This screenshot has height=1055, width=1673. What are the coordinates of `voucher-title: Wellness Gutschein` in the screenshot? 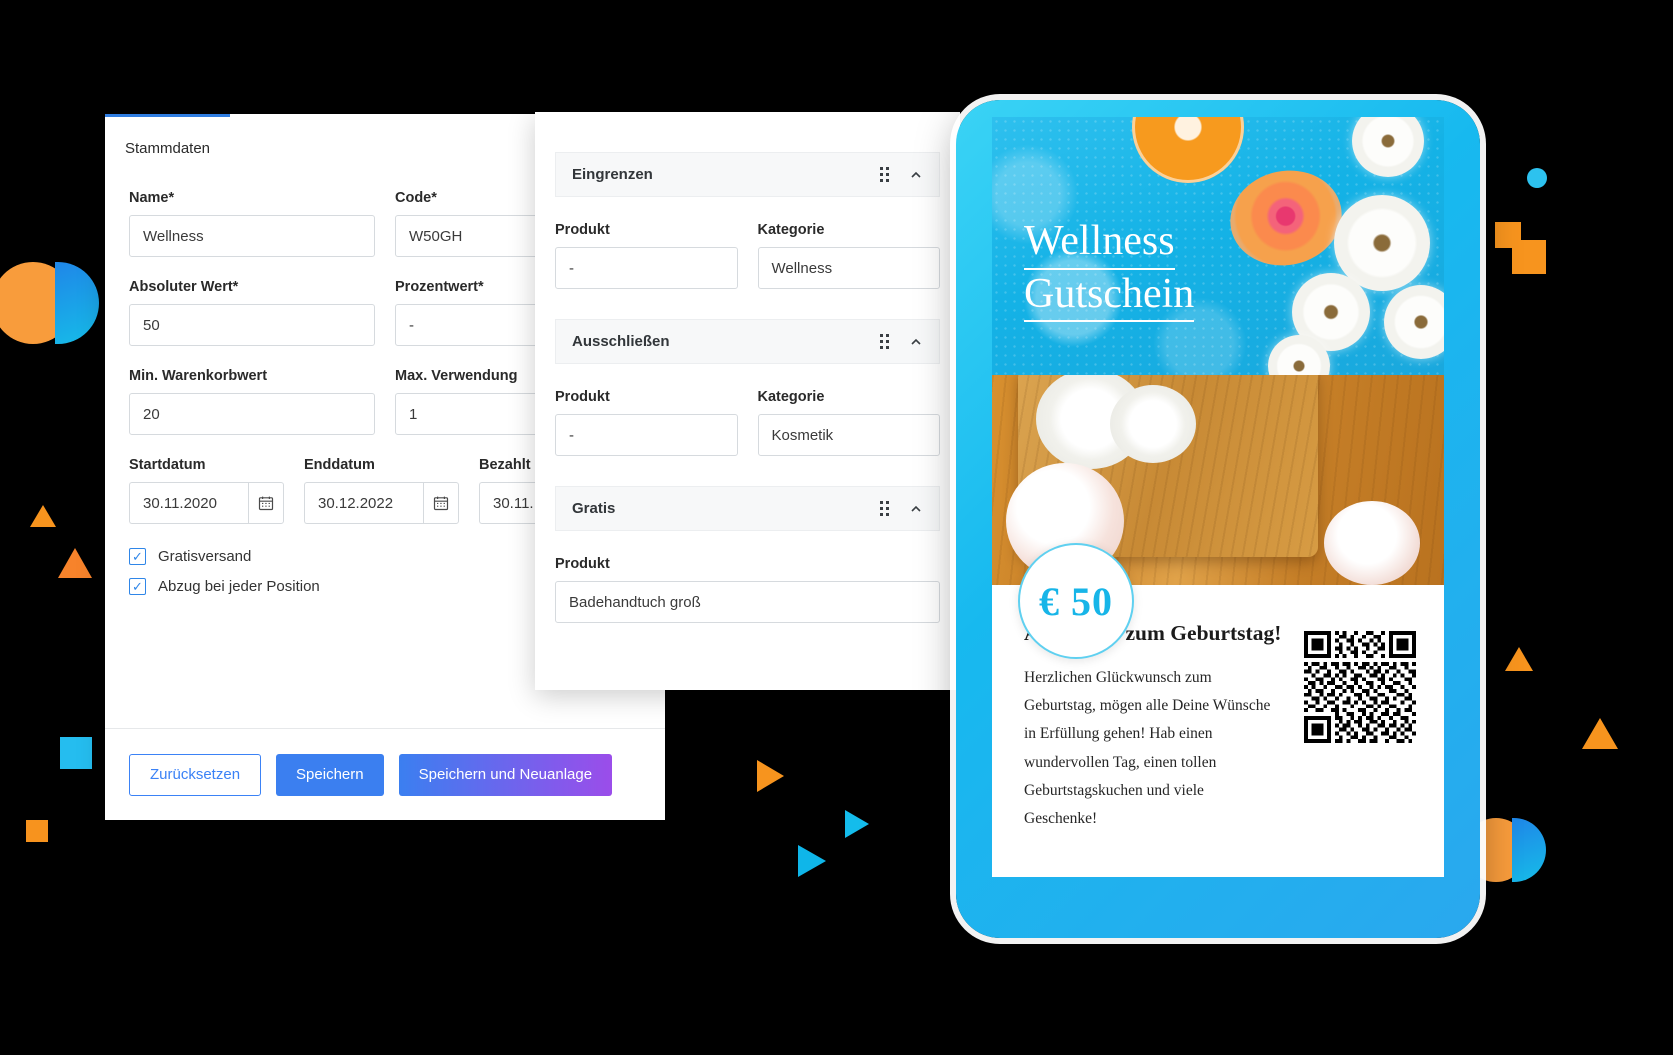 It's located at (1109, 270).